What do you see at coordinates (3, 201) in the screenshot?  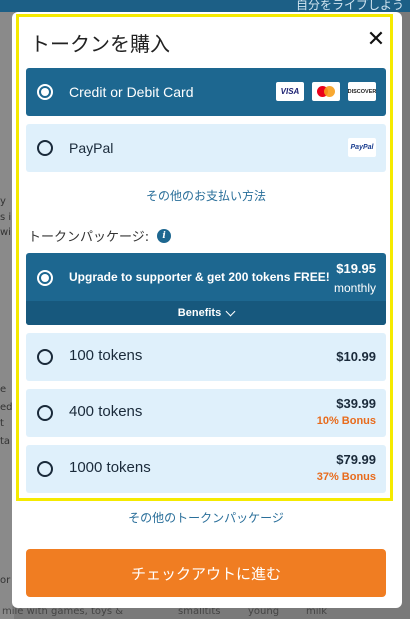 I see `background-snippet: y` at bounding box center [3, 201].